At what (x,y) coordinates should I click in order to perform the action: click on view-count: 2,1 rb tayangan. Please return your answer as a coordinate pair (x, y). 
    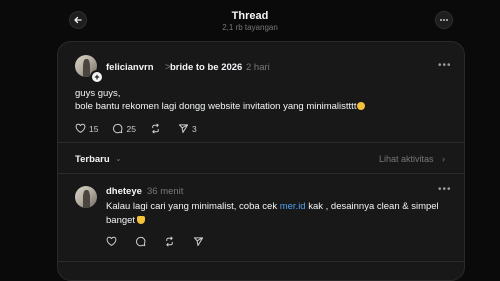
    Looking at the image, I should click on (250, 27).